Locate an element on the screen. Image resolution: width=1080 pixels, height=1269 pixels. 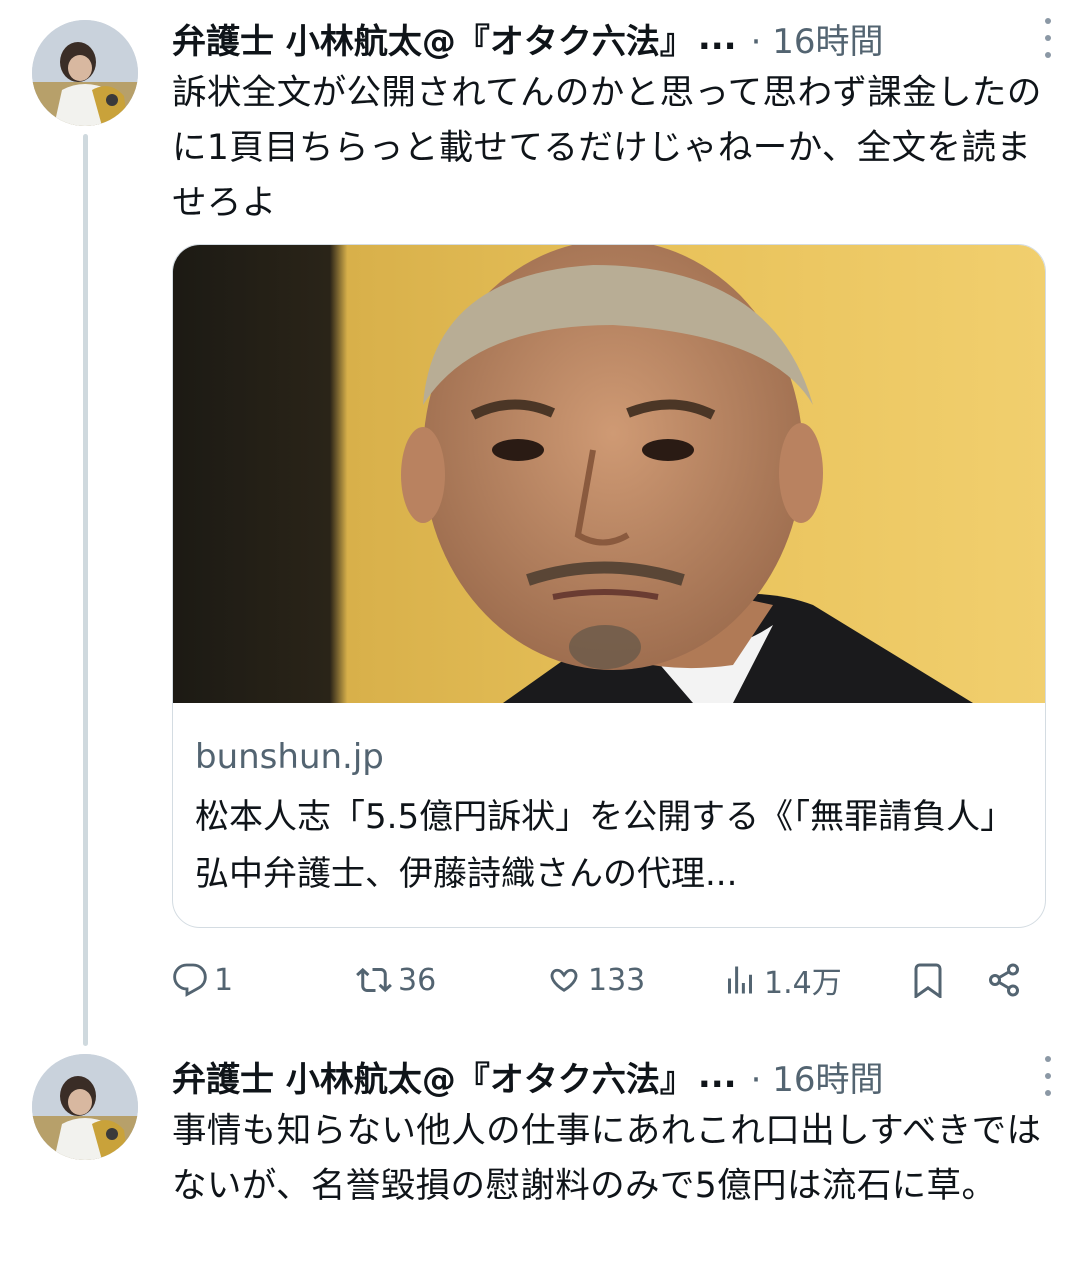
bookmark-button is located at coordinates (928, 980).